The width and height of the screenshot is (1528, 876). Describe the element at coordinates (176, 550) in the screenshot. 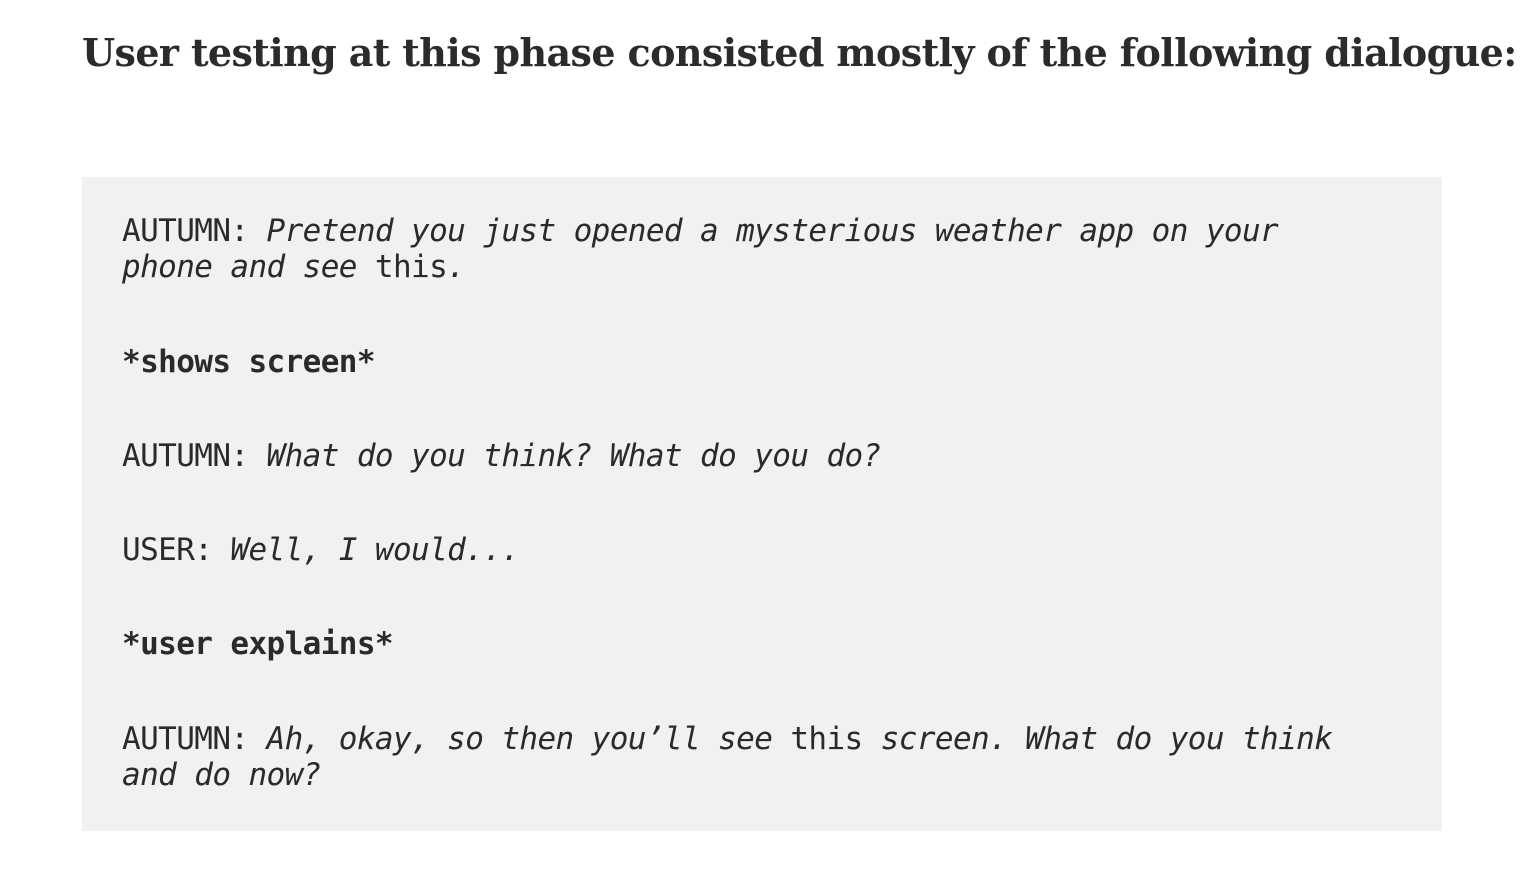

I see `speaker-label: USER:` at that location.